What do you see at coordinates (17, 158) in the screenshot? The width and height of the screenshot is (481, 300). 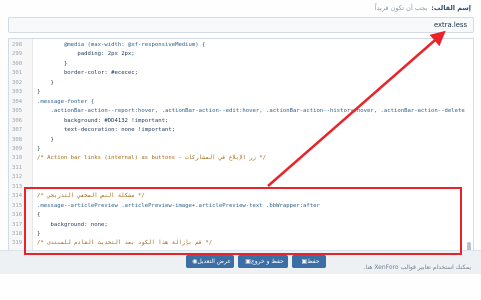 I see `line-number: 310` at bounding box center [17, 158].